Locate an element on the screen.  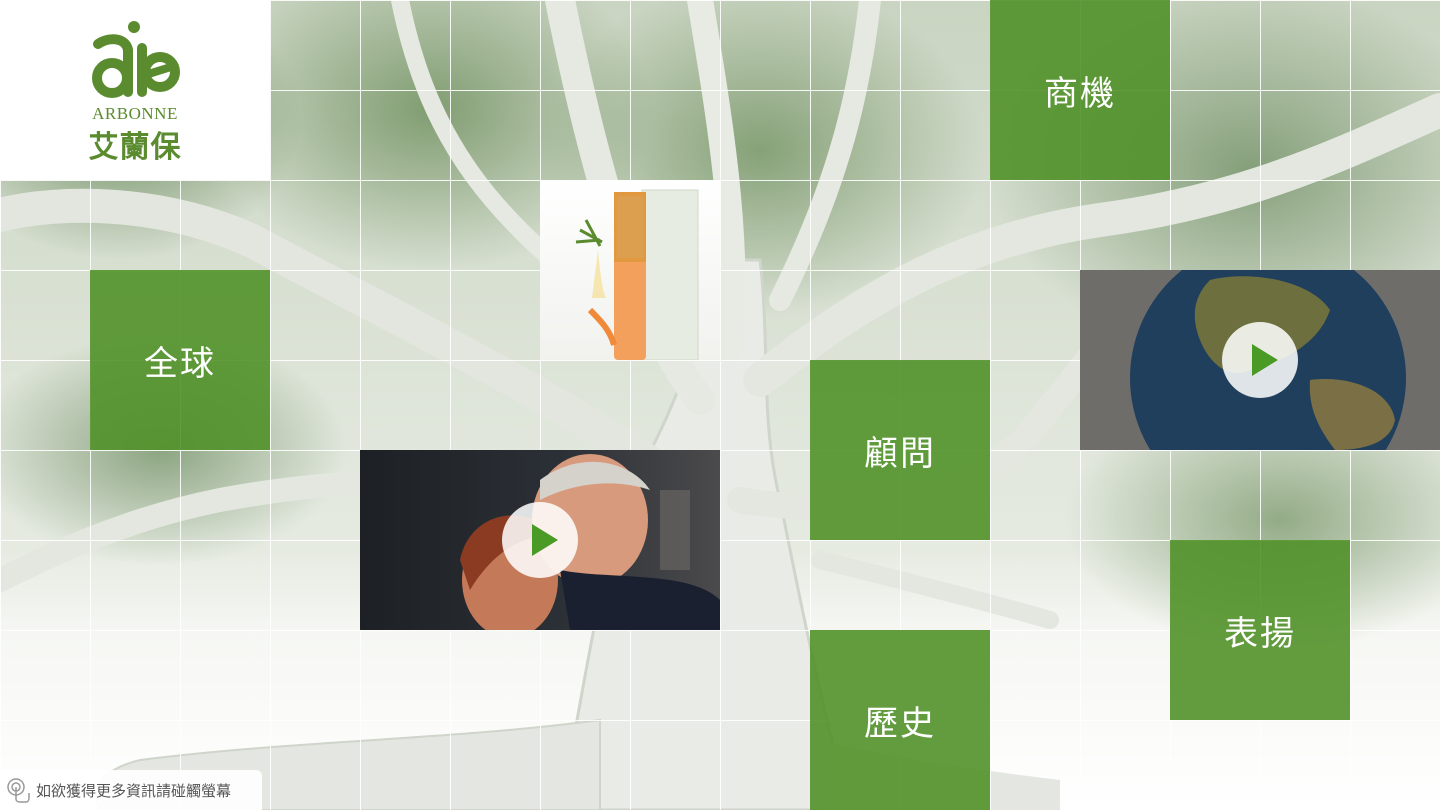
product-bottle-image is located at coordinates (637, 274).